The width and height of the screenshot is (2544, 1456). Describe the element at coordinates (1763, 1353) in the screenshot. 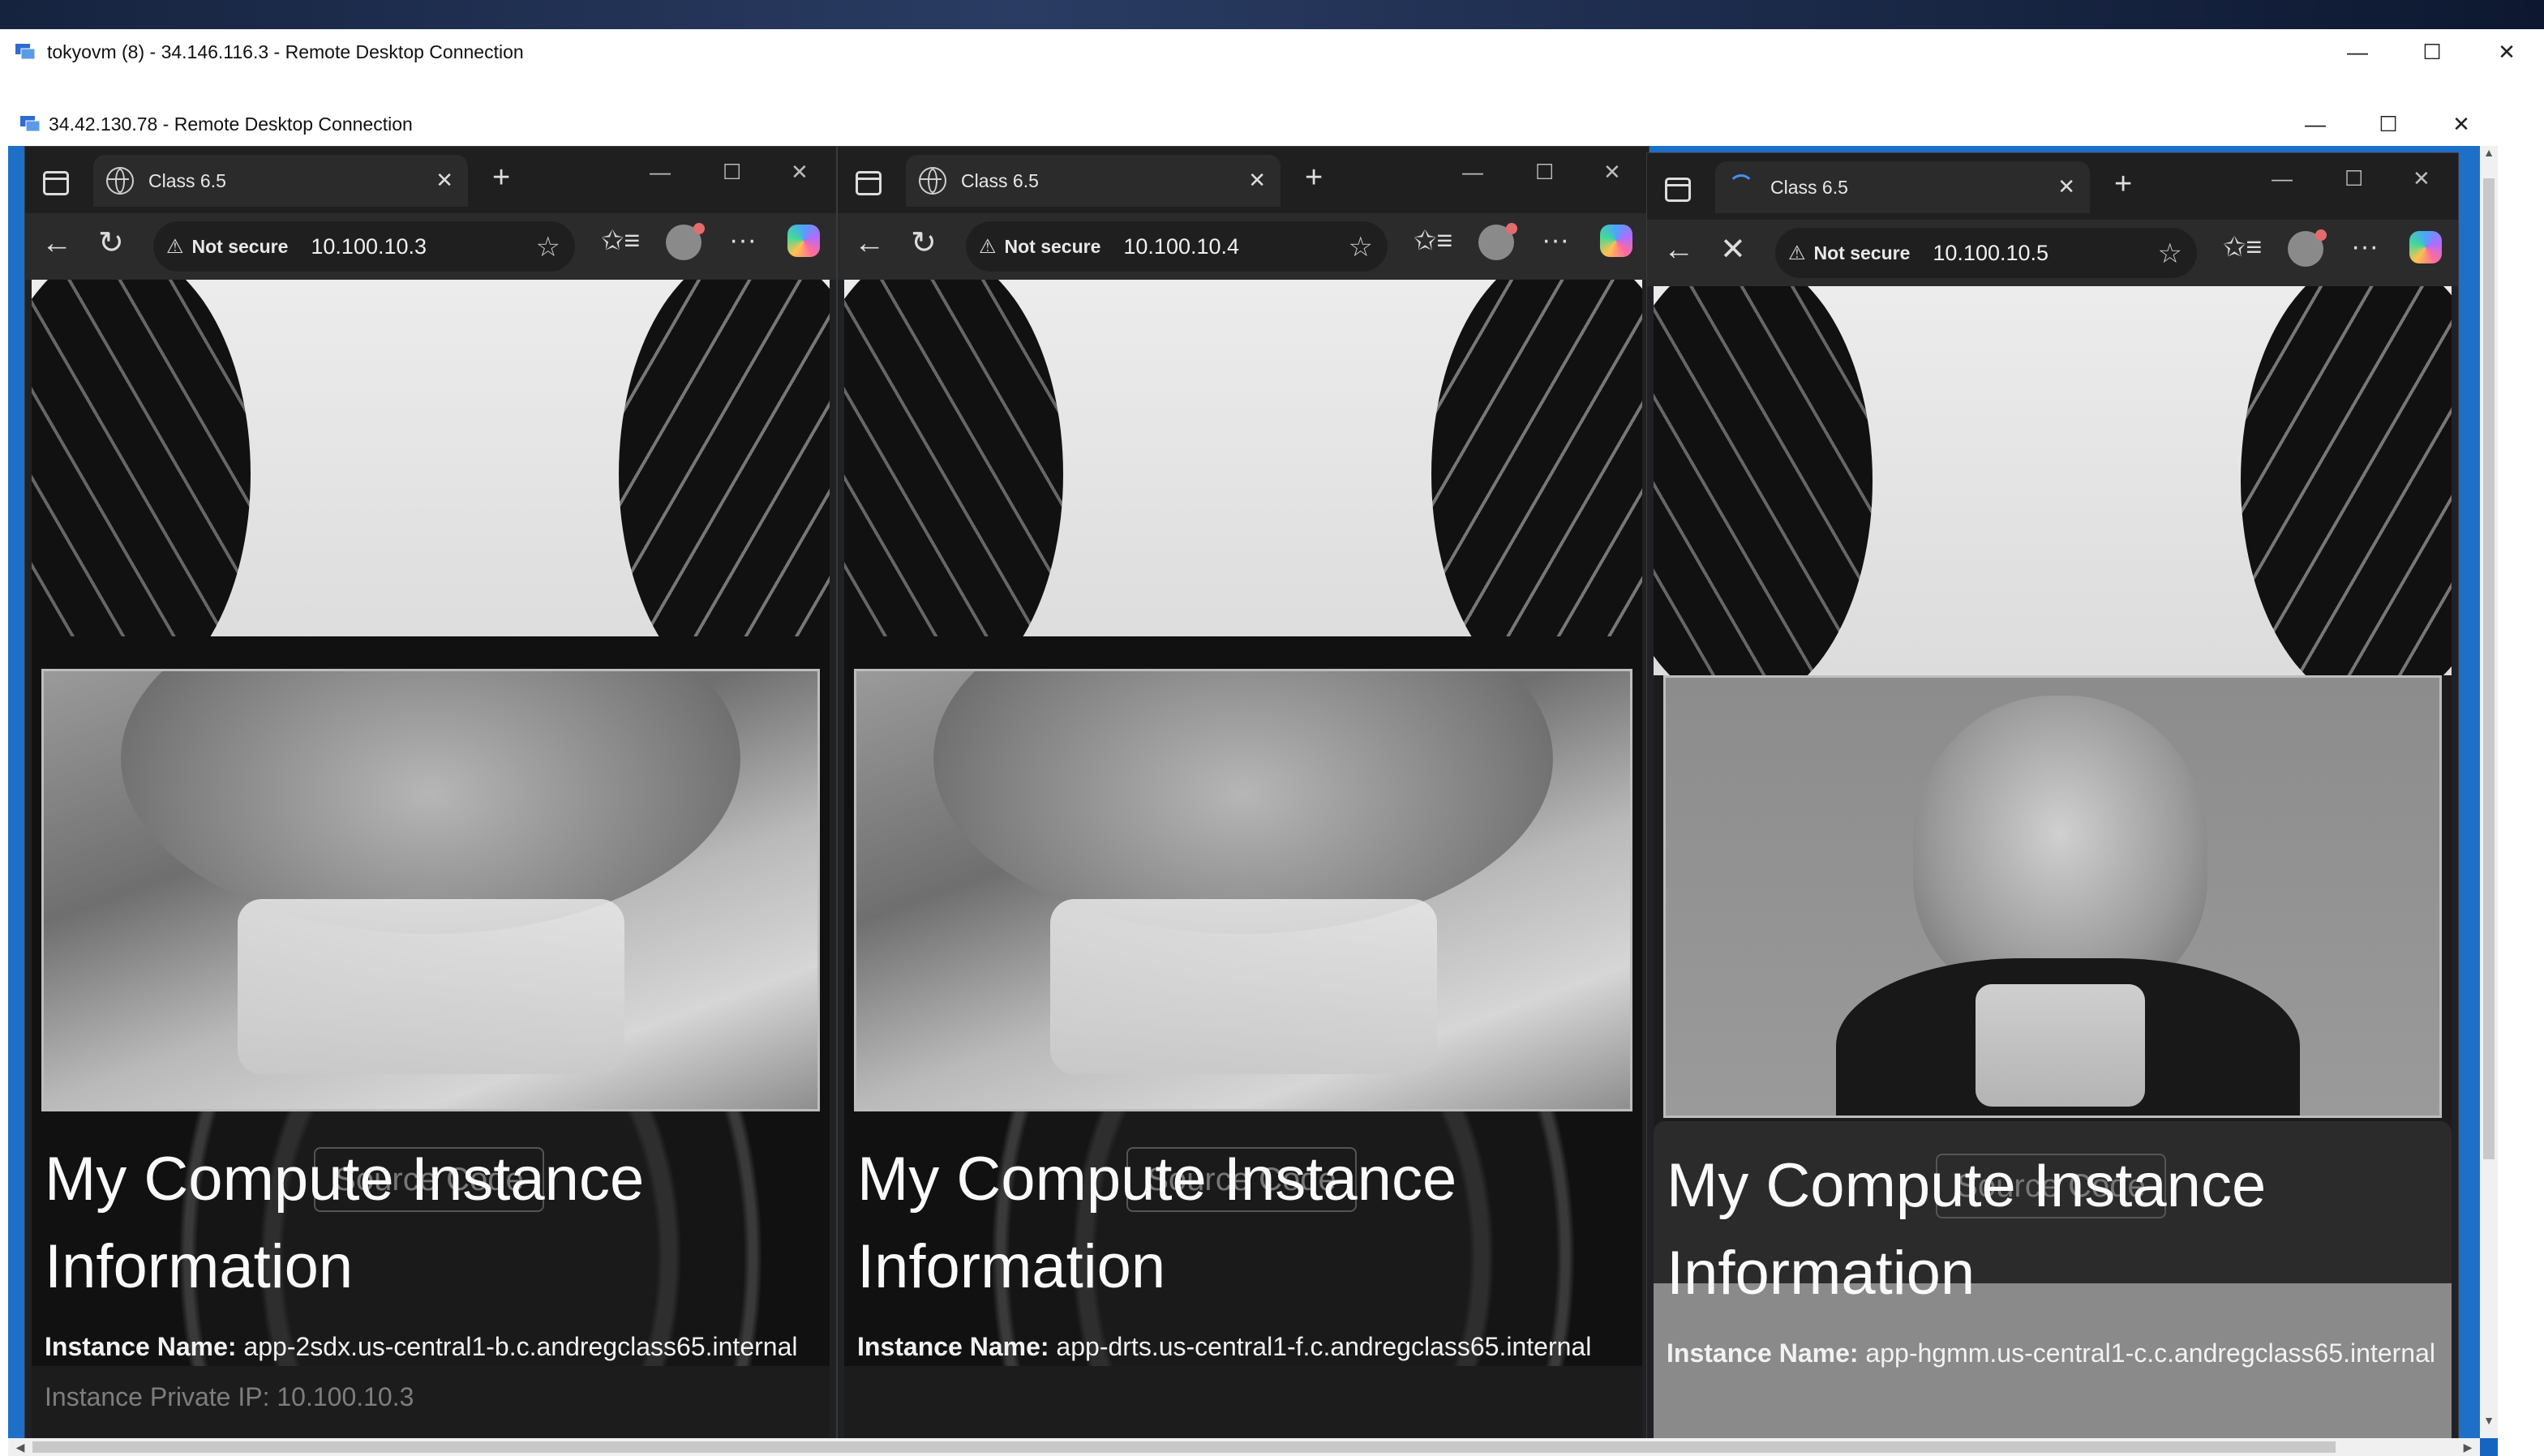

I see `instance-name-label: Instance Name:` at that location.